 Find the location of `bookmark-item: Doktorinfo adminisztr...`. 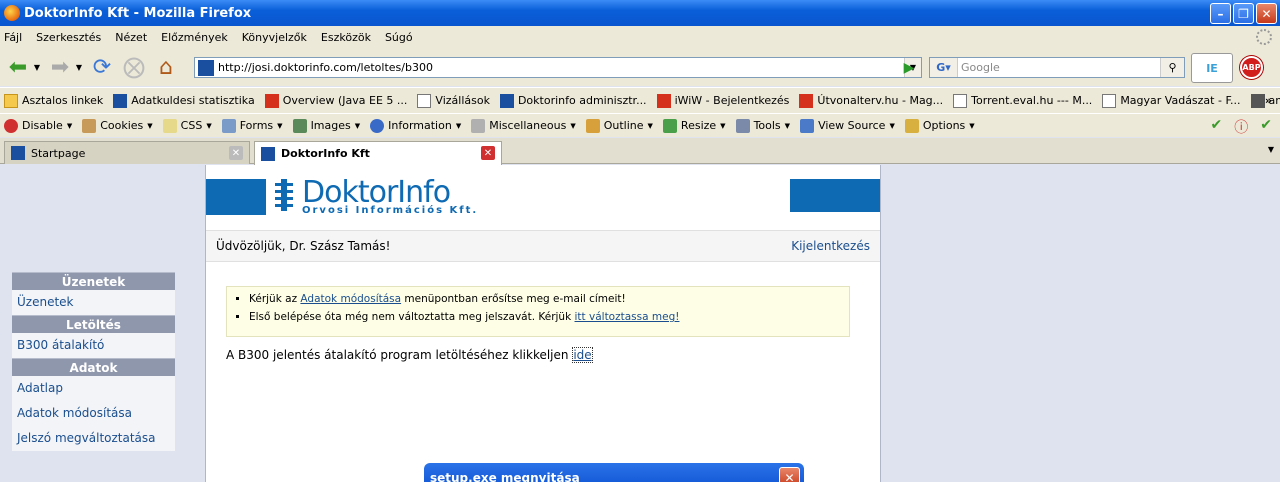

bookmark-item: Doktorinfo adminisztr... is located at coordinates (573, 100).